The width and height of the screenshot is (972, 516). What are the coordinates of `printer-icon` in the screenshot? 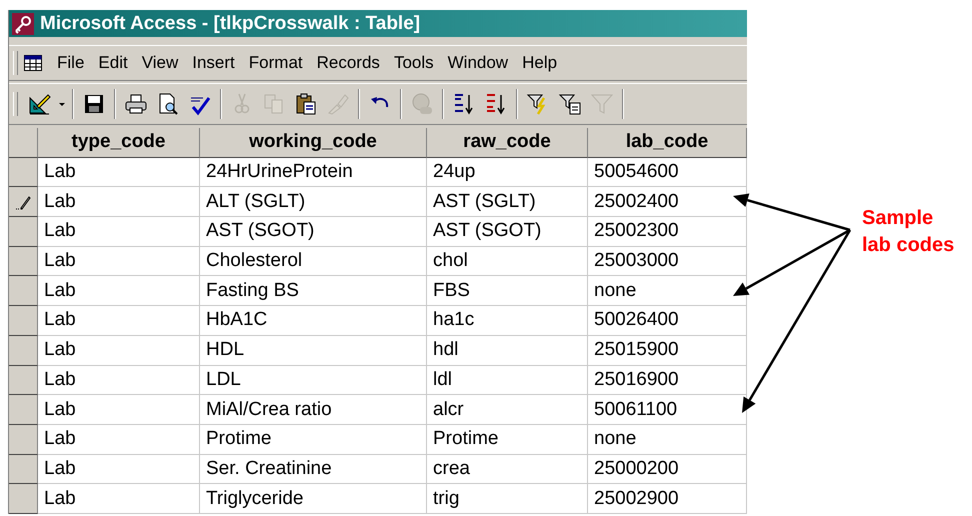 It's located at (136, 104).